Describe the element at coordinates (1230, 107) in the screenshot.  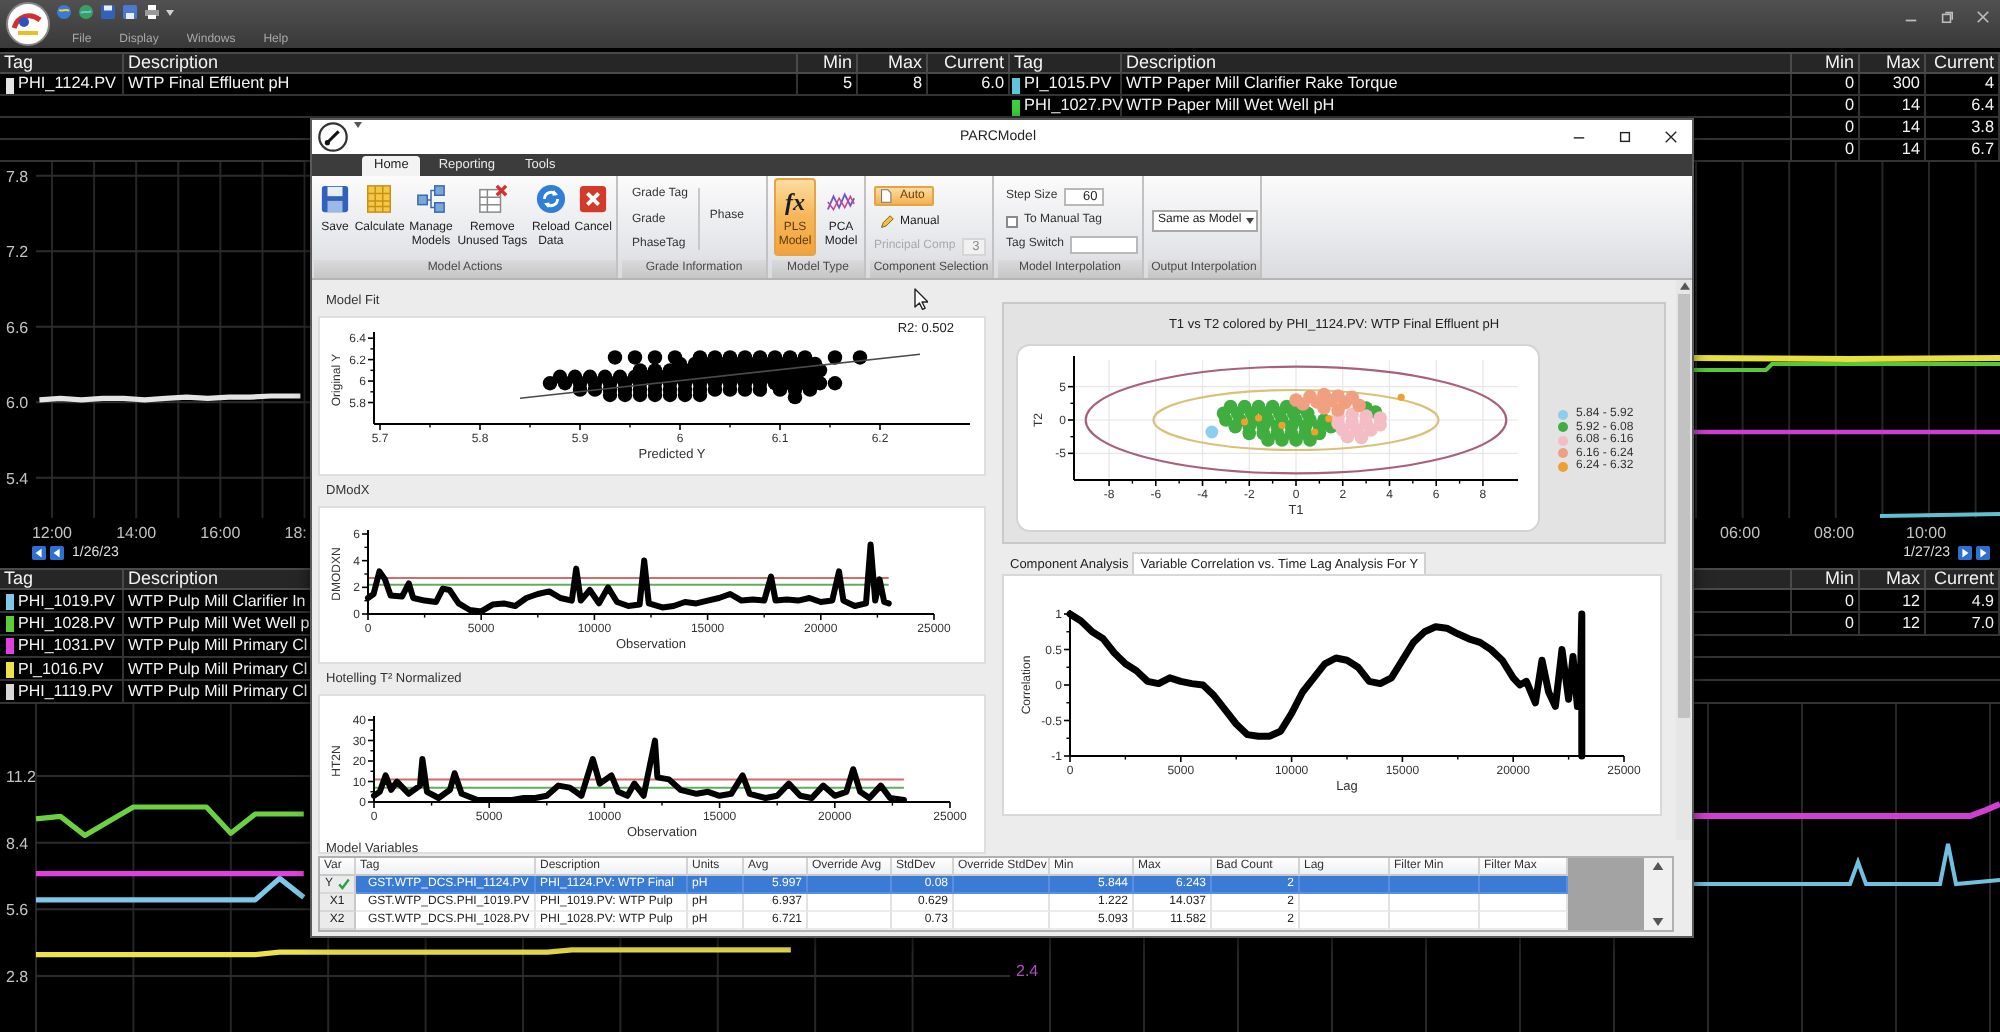
I see `table-cell: WTP Paper Mill Wet Well pH` at that location.